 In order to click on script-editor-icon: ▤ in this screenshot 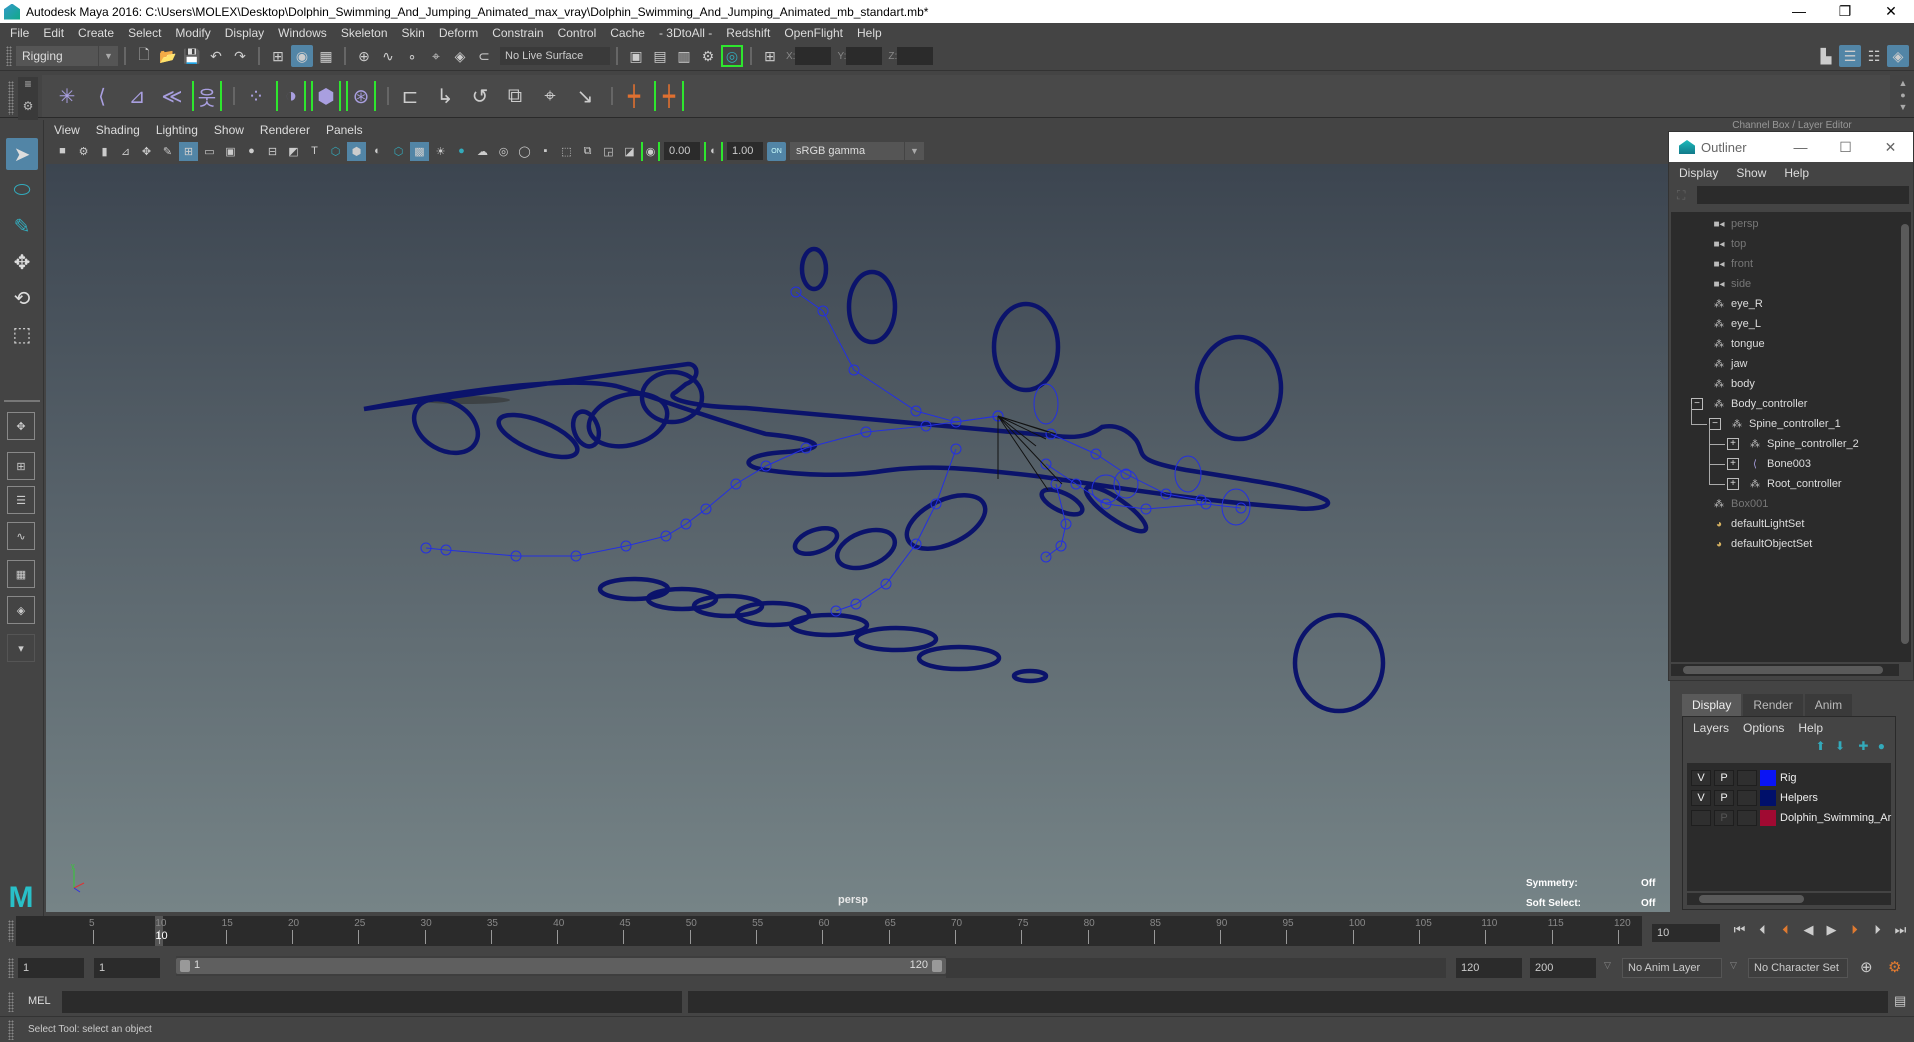, I will do `click(1900, 1001)`.